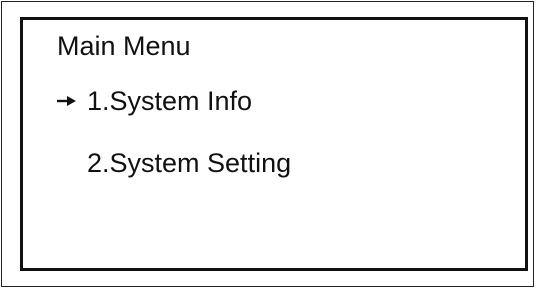 The height and width of the screenshot is (291, 537). What do you see at coordinates (124, 46) in the screenshot?
I see `menu-title: Main Menu` at bounding box center [124, 46].